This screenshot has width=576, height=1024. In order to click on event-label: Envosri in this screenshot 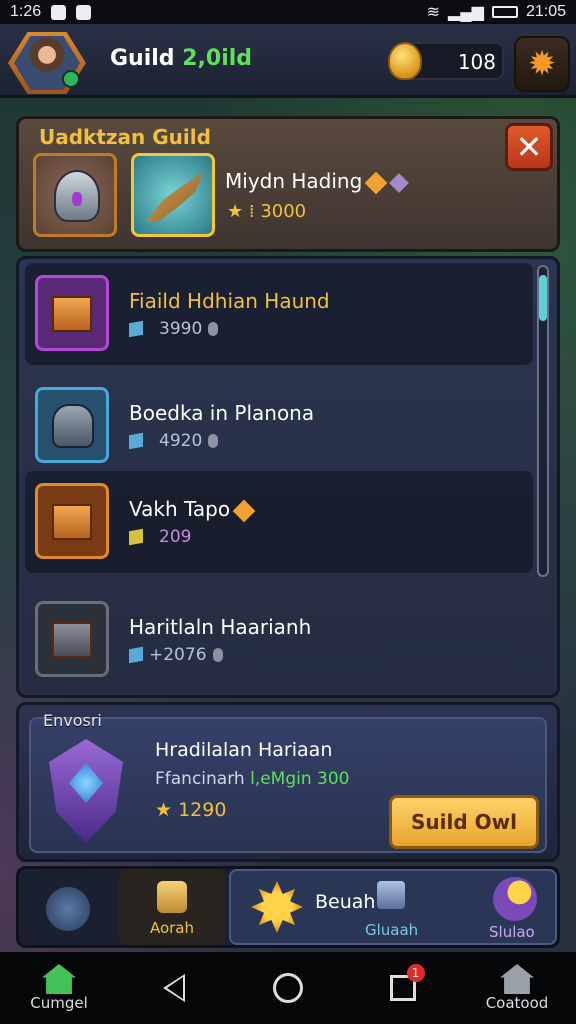, I will do `click(72, 720)`.